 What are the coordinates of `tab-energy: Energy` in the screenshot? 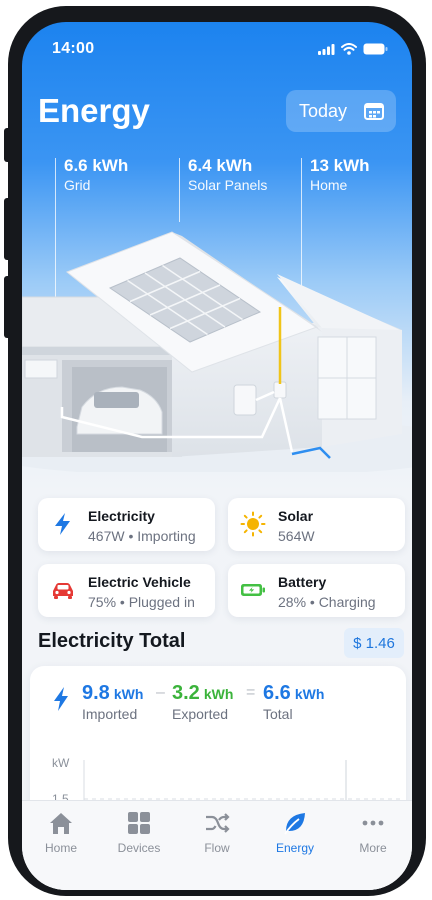 It's located at (295, 833).